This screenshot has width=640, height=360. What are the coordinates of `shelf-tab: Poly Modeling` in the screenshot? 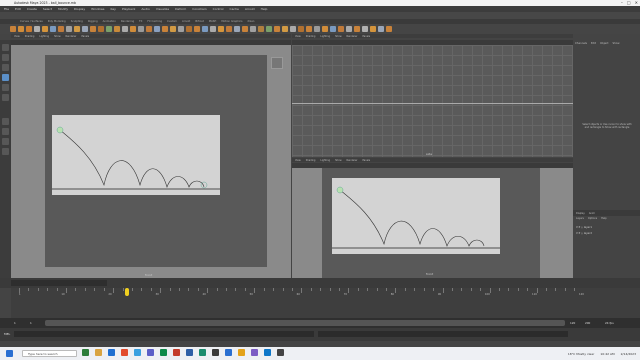 It's located at (57, 21).